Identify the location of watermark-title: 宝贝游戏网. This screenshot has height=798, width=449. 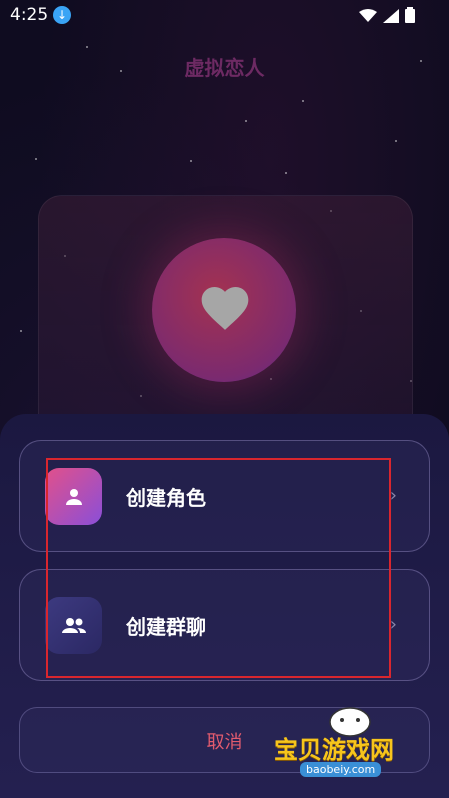
(334, 750).